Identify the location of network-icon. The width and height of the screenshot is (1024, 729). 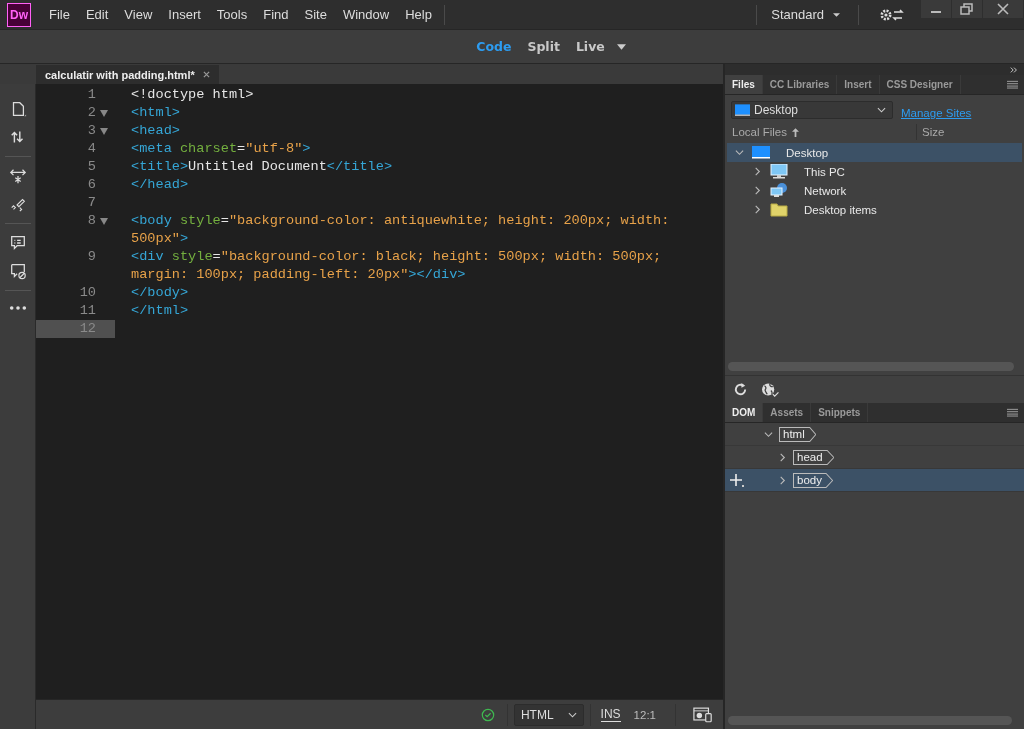
(779, 190).